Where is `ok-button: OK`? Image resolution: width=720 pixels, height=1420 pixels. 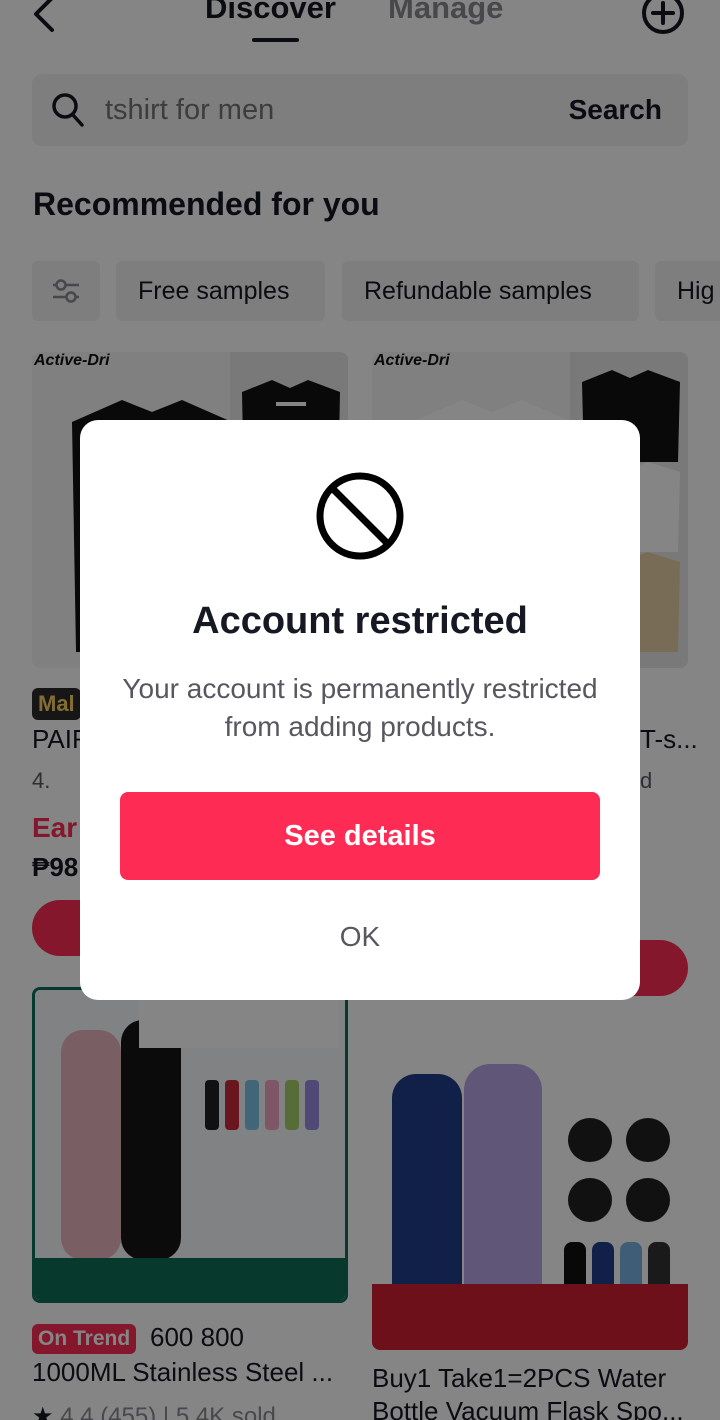
ok-button: OK is located at coordinates (360, 937).